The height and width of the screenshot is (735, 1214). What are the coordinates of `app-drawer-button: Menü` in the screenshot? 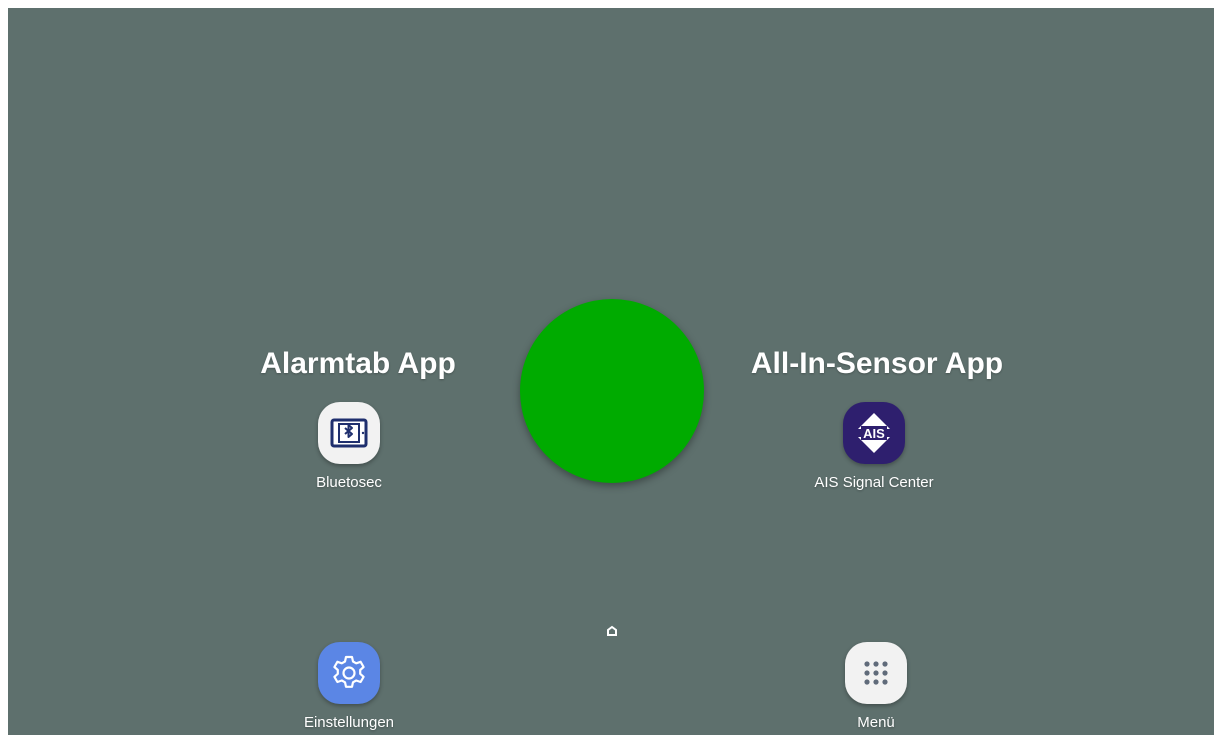 It's located at (876, 687).